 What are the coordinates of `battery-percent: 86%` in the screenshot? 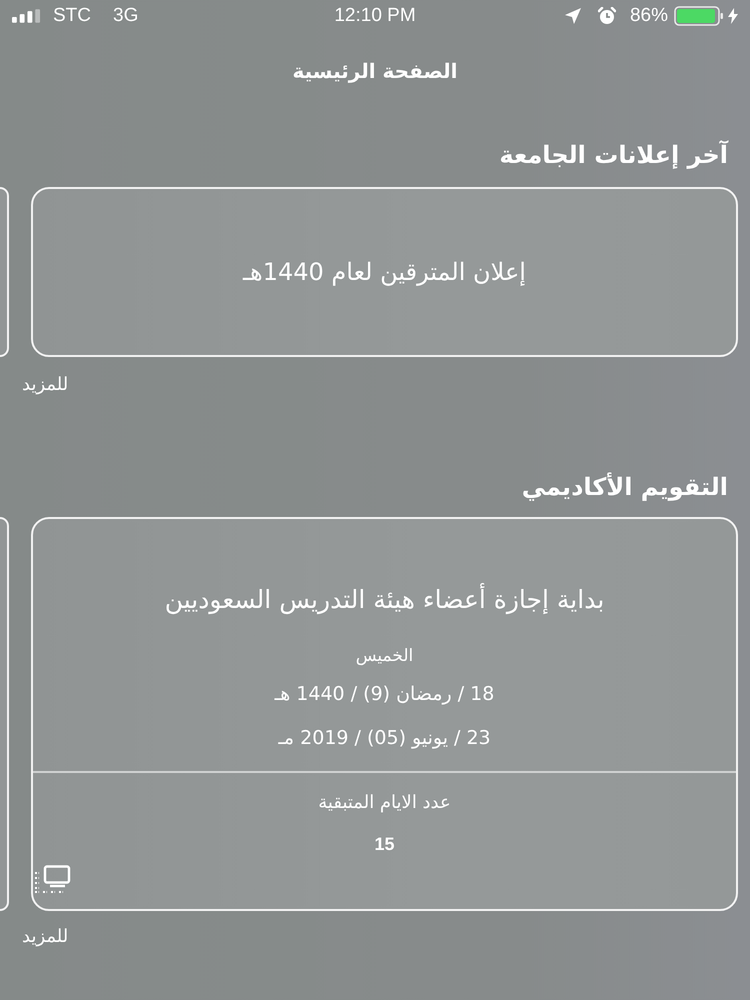 It's located at (649, 16).